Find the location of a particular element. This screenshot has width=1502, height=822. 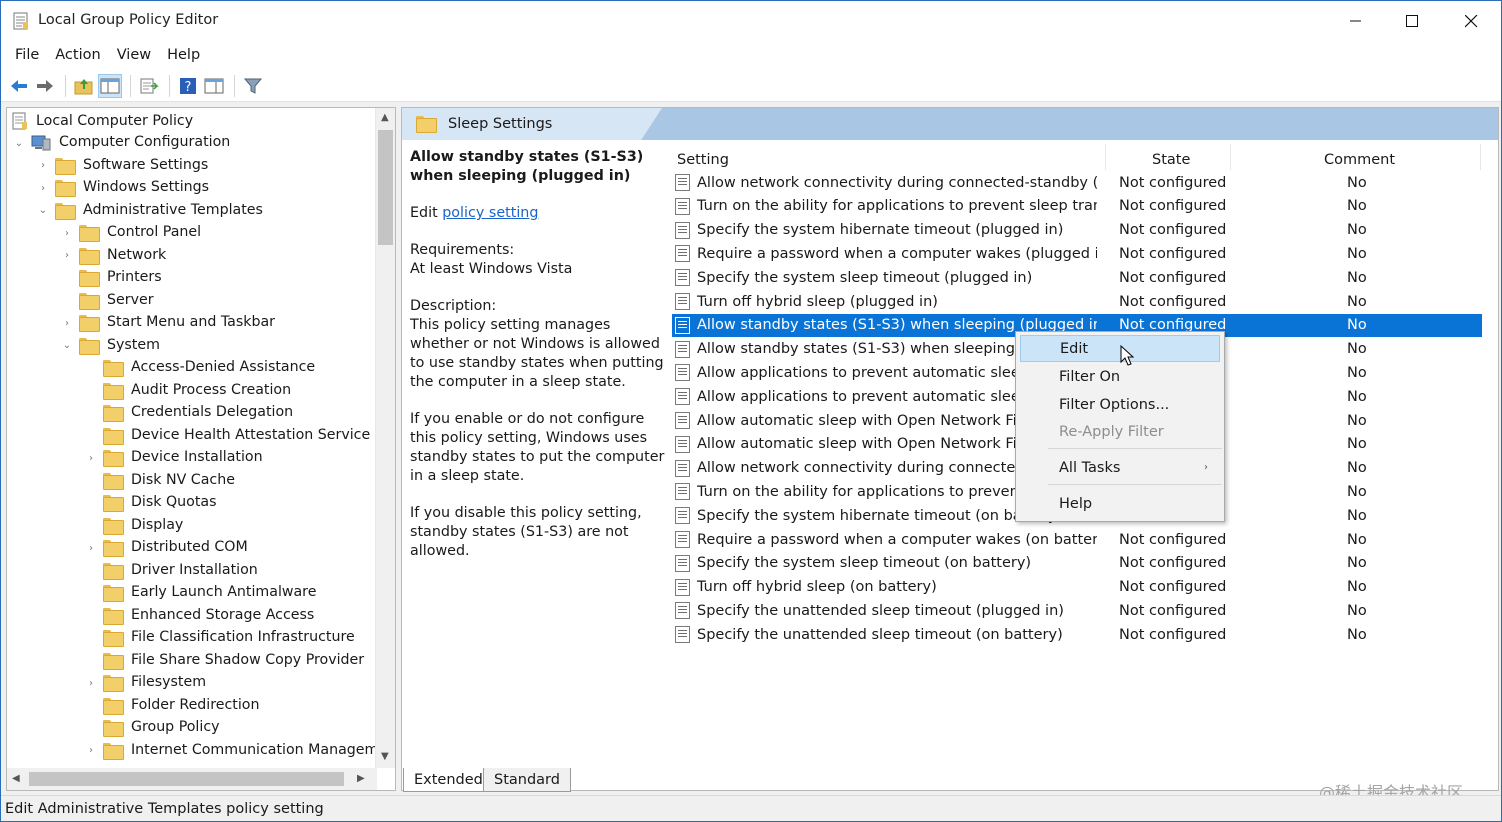

up-folder-icon is located at coordinates (83, 86).